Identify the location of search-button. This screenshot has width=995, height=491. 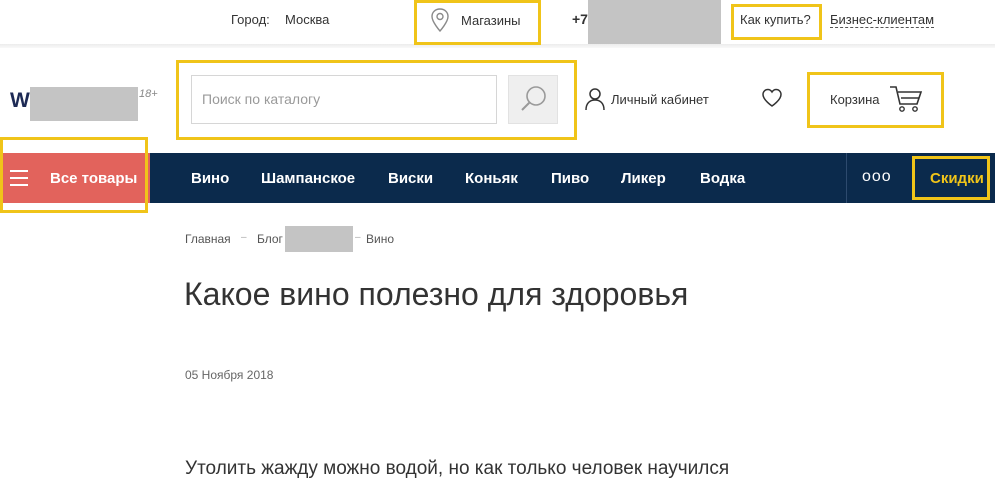
(533, 99).